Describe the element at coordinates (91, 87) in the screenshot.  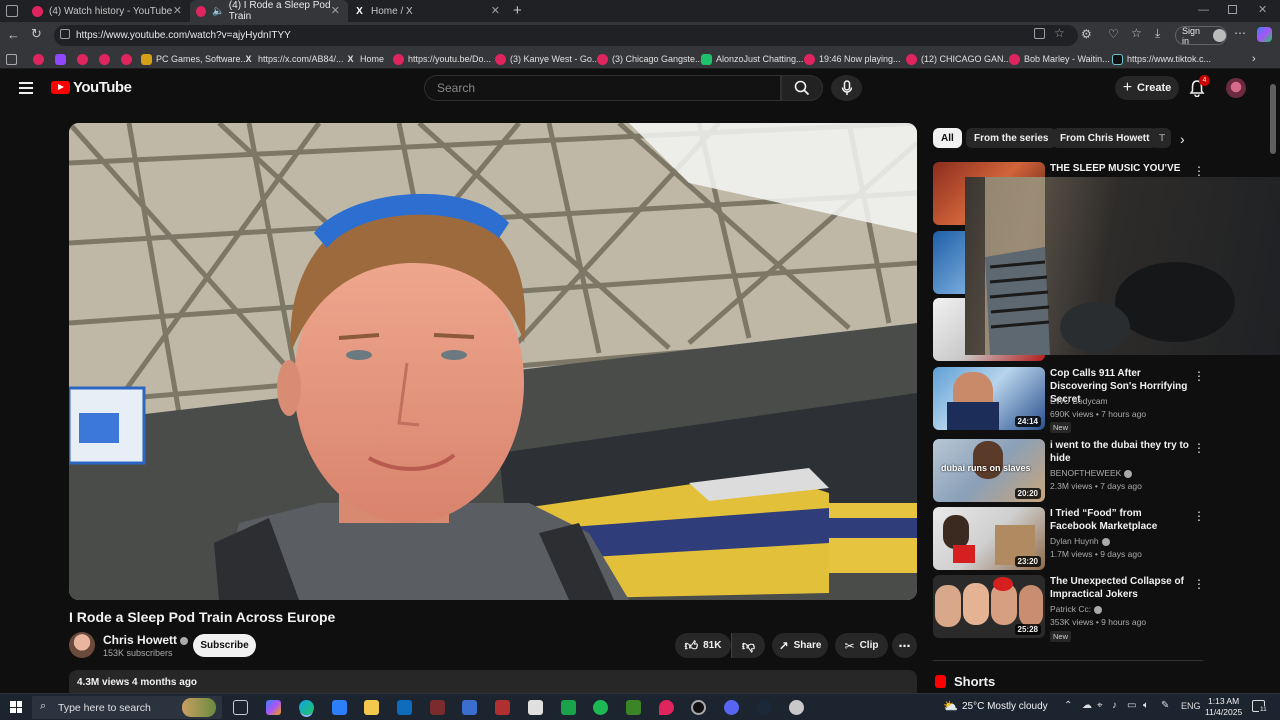
I see `youtube-logo: YouTube` at that location.